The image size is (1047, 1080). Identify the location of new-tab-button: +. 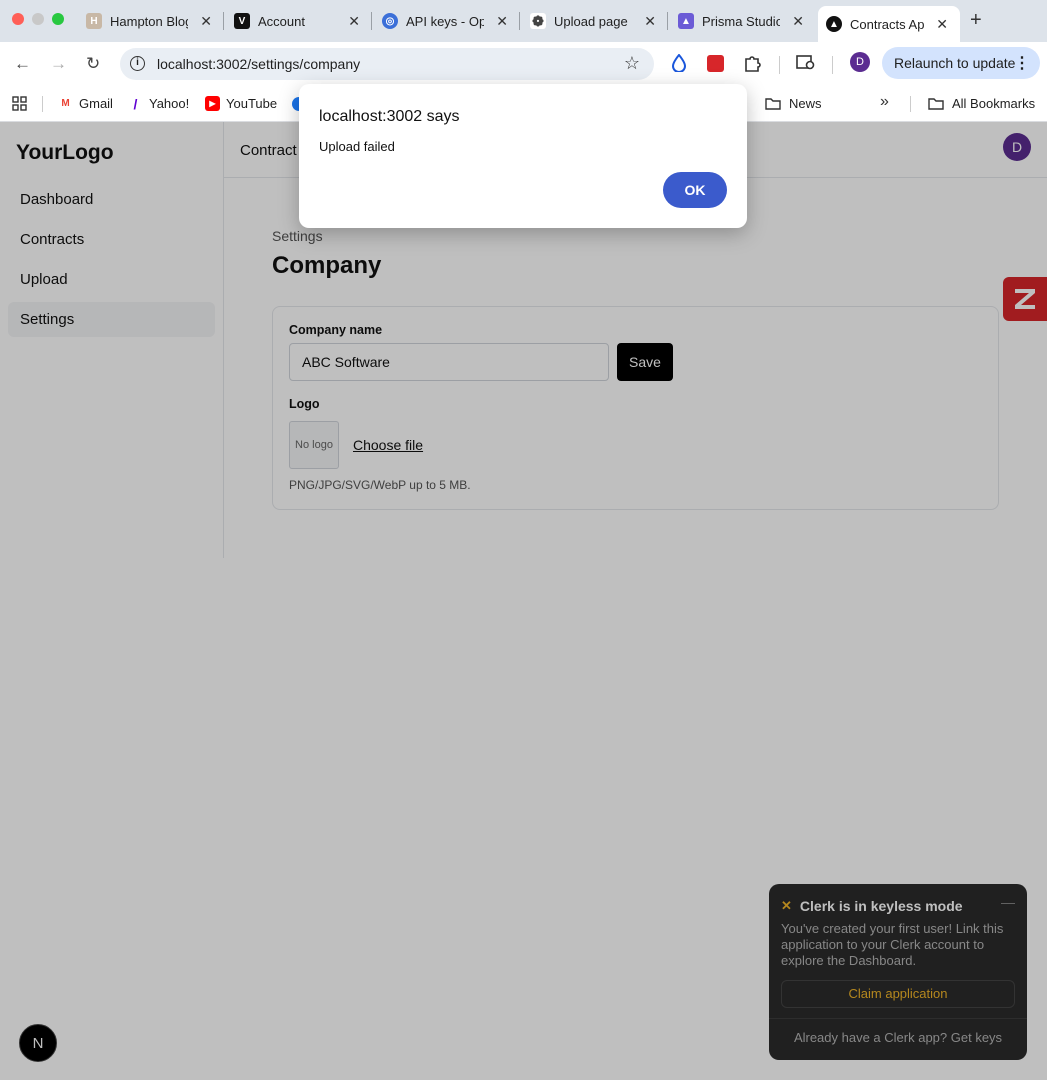
(976, 20).